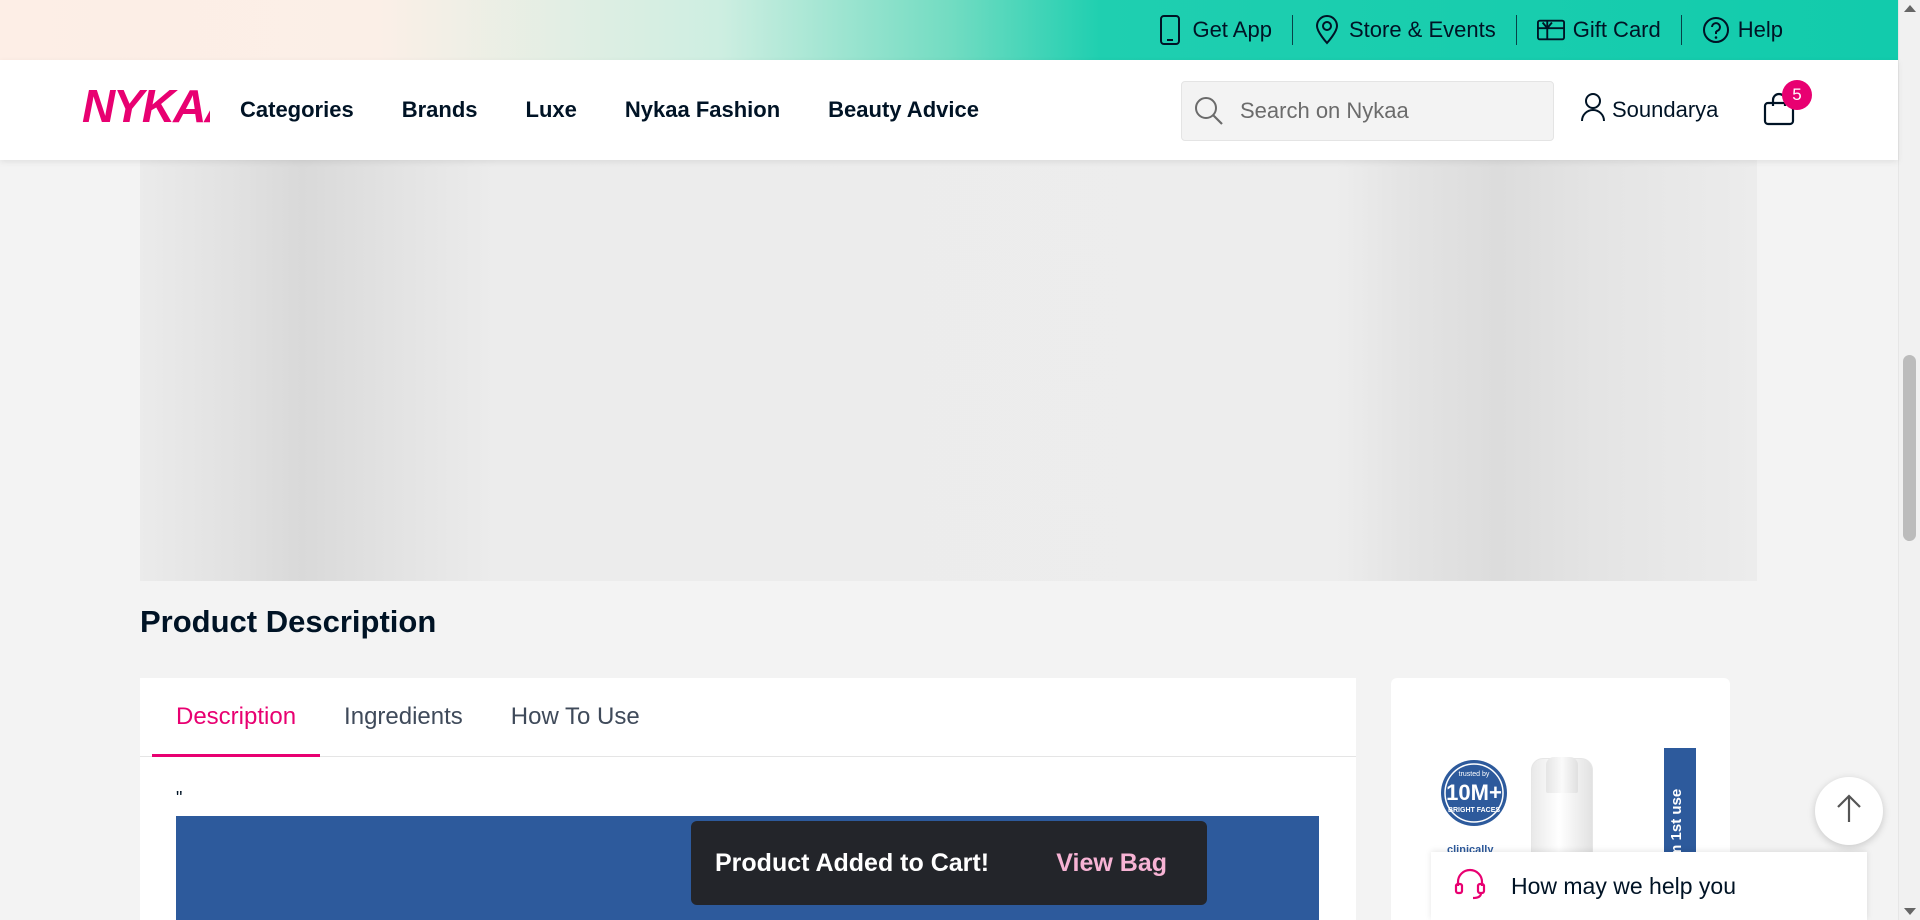 Image resolution: width=1920 pixels, height=920 pixels. Describe the element at coordinates (288, 621) in the screenshot. I see `section-title: Product Description` at that location.